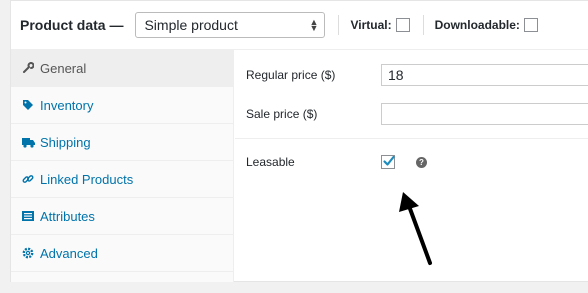 This screenshot has width=588, height=293. Describe the element at coordinates (65, 142) in the screenshot. I see `tab-label: Shipping` at that location.